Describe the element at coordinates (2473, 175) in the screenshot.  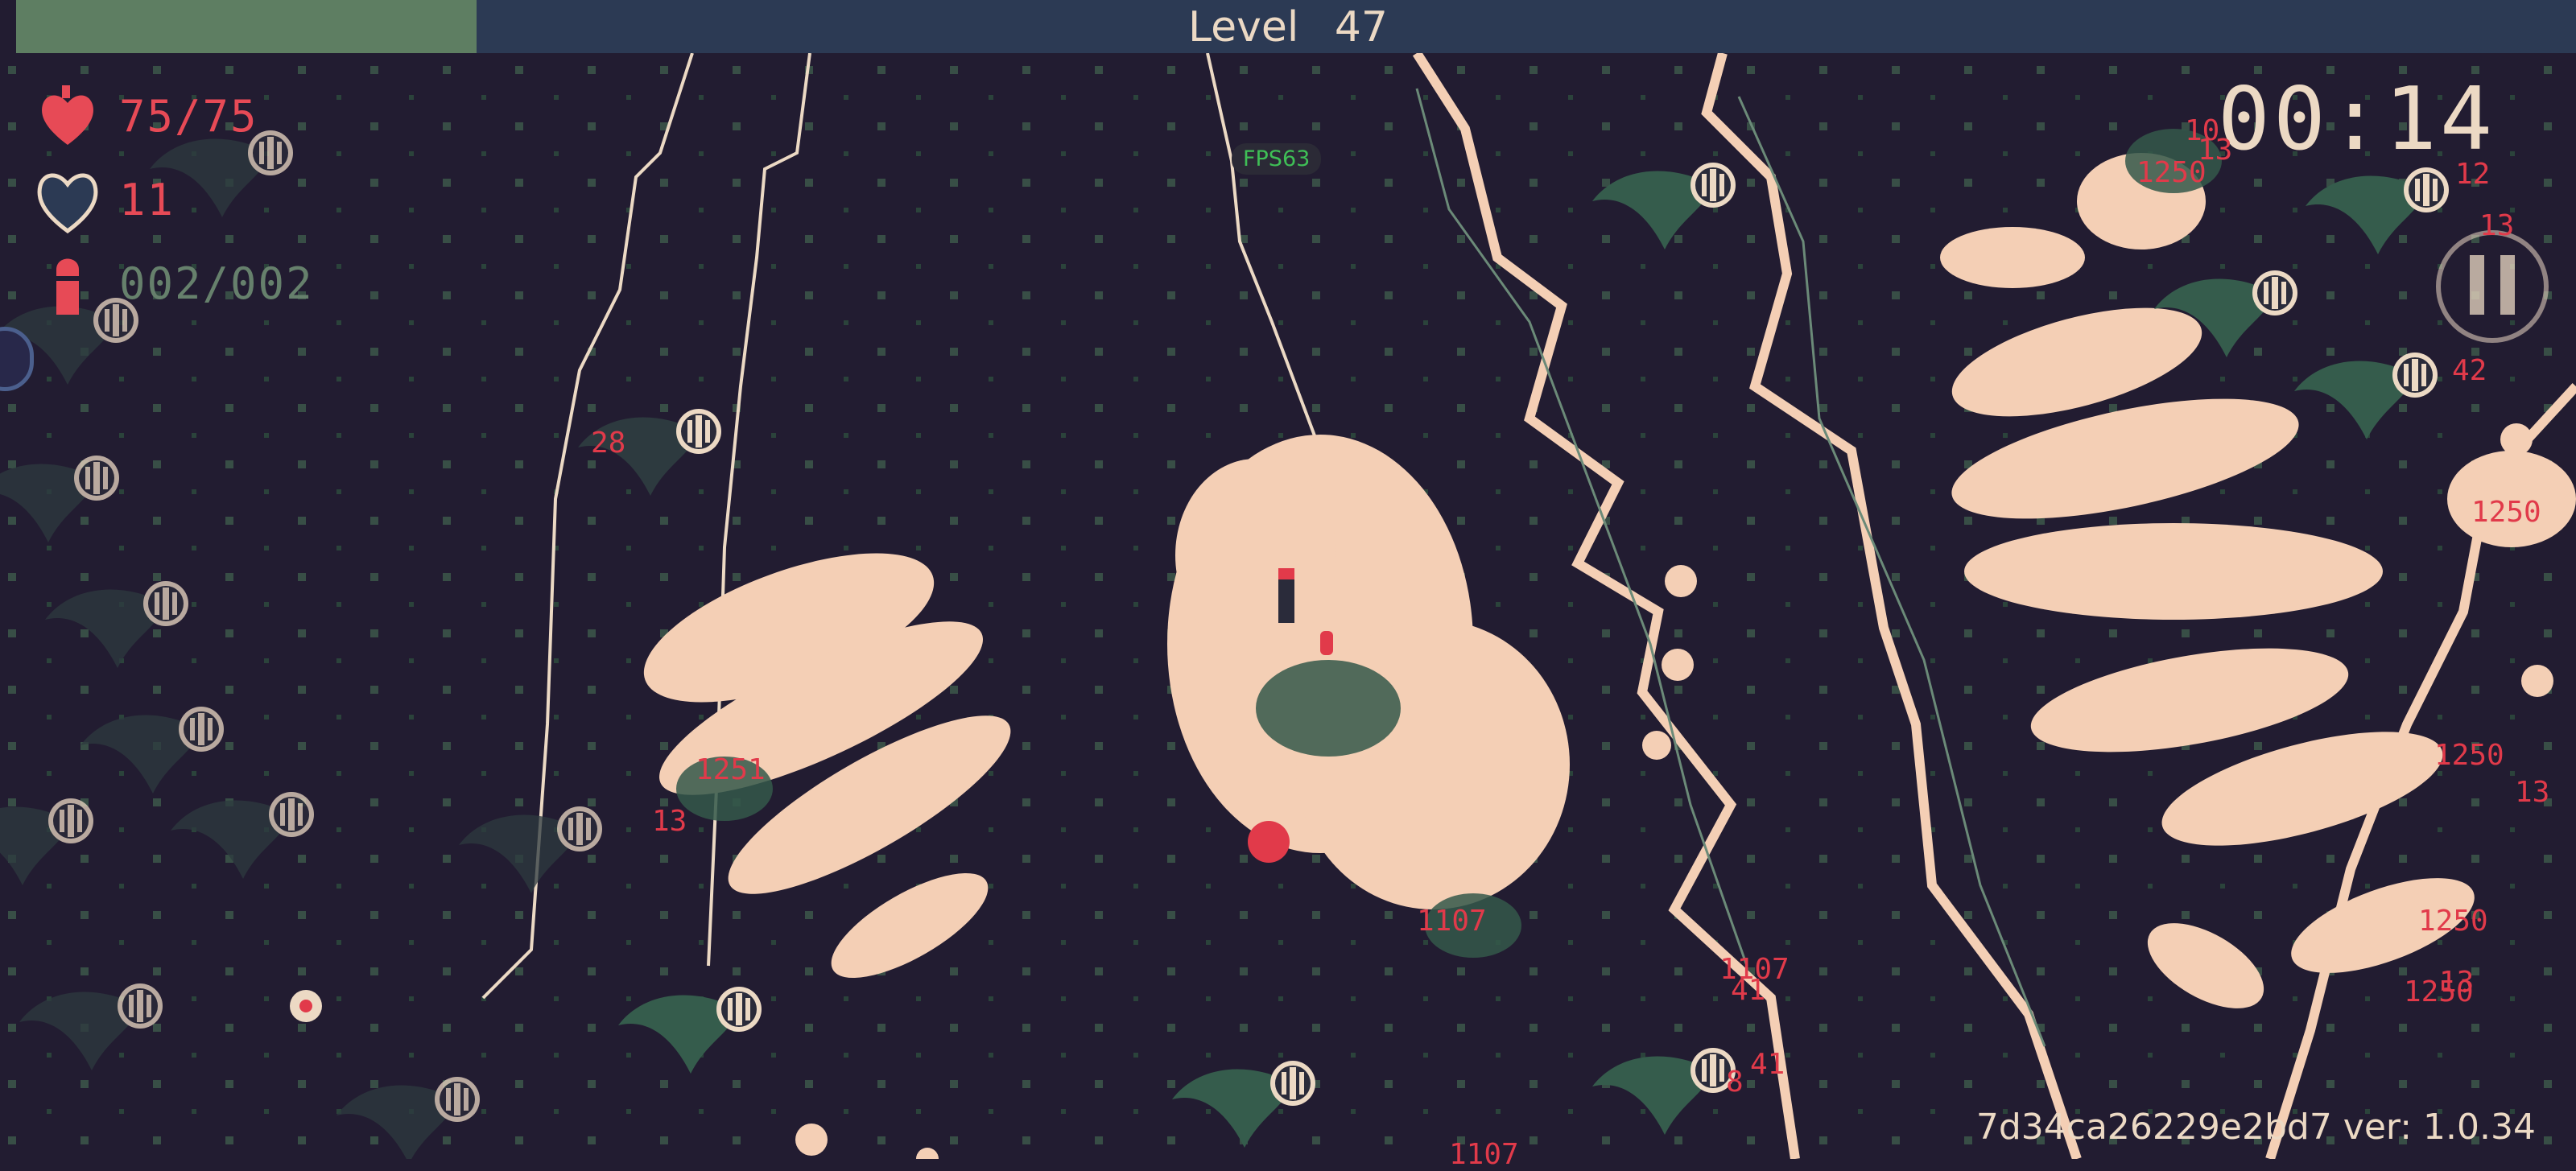
I see `damage-number: 12` at that location.